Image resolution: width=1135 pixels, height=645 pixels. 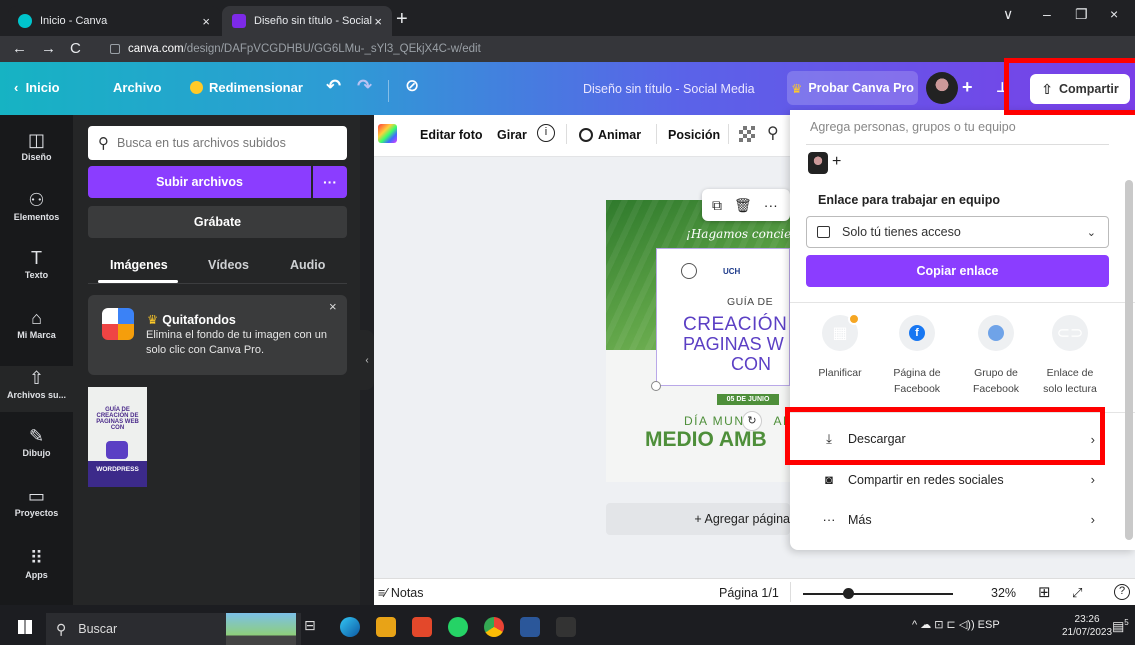 What do you see at coordinates (1081, 14) in the screenshot?
I see `maximize-icon: ❐` at bounding box center [1081, 14].